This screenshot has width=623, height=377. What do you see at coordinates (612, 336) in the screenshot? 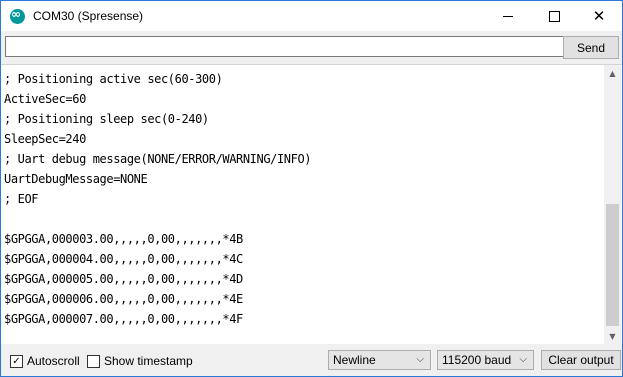
I see `scroll-down-arrow-icon: ▼` at bounding box center [612, 336].